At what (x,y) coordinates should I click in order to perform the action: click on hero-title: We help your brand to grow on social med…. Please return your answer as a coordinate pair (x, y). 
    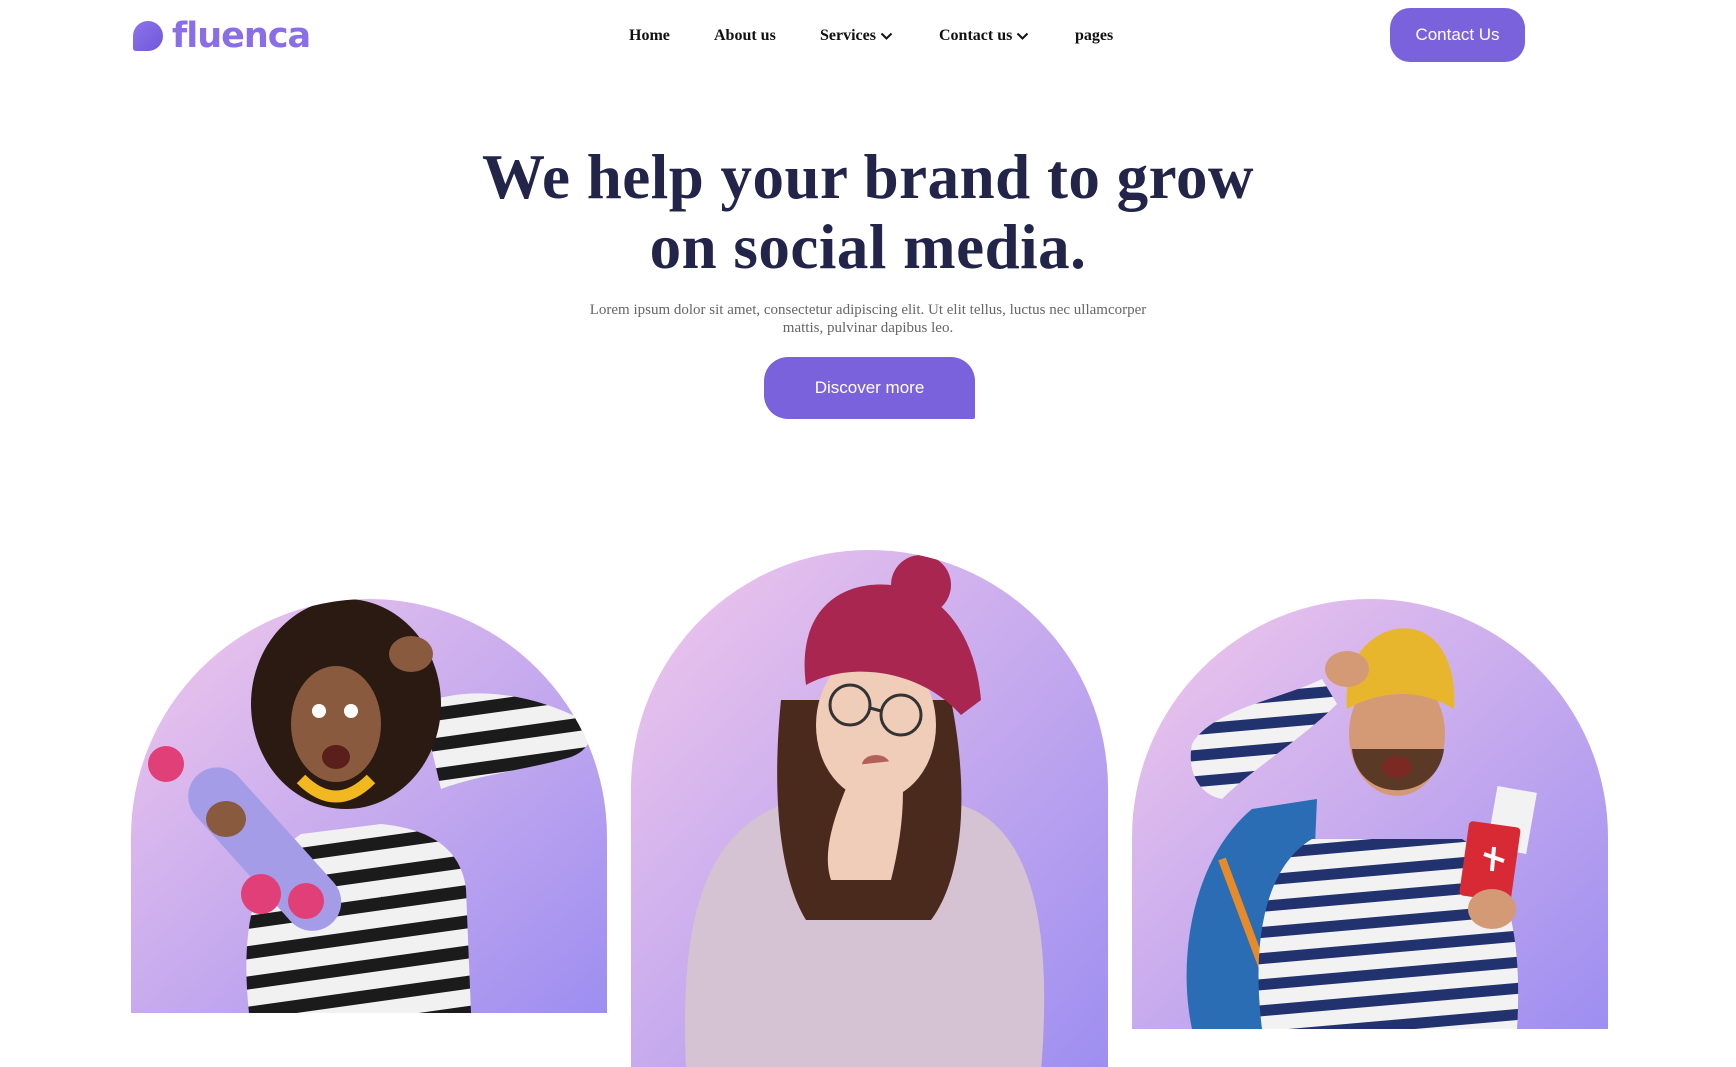
    Looking at the image, I should click on (867, 212).